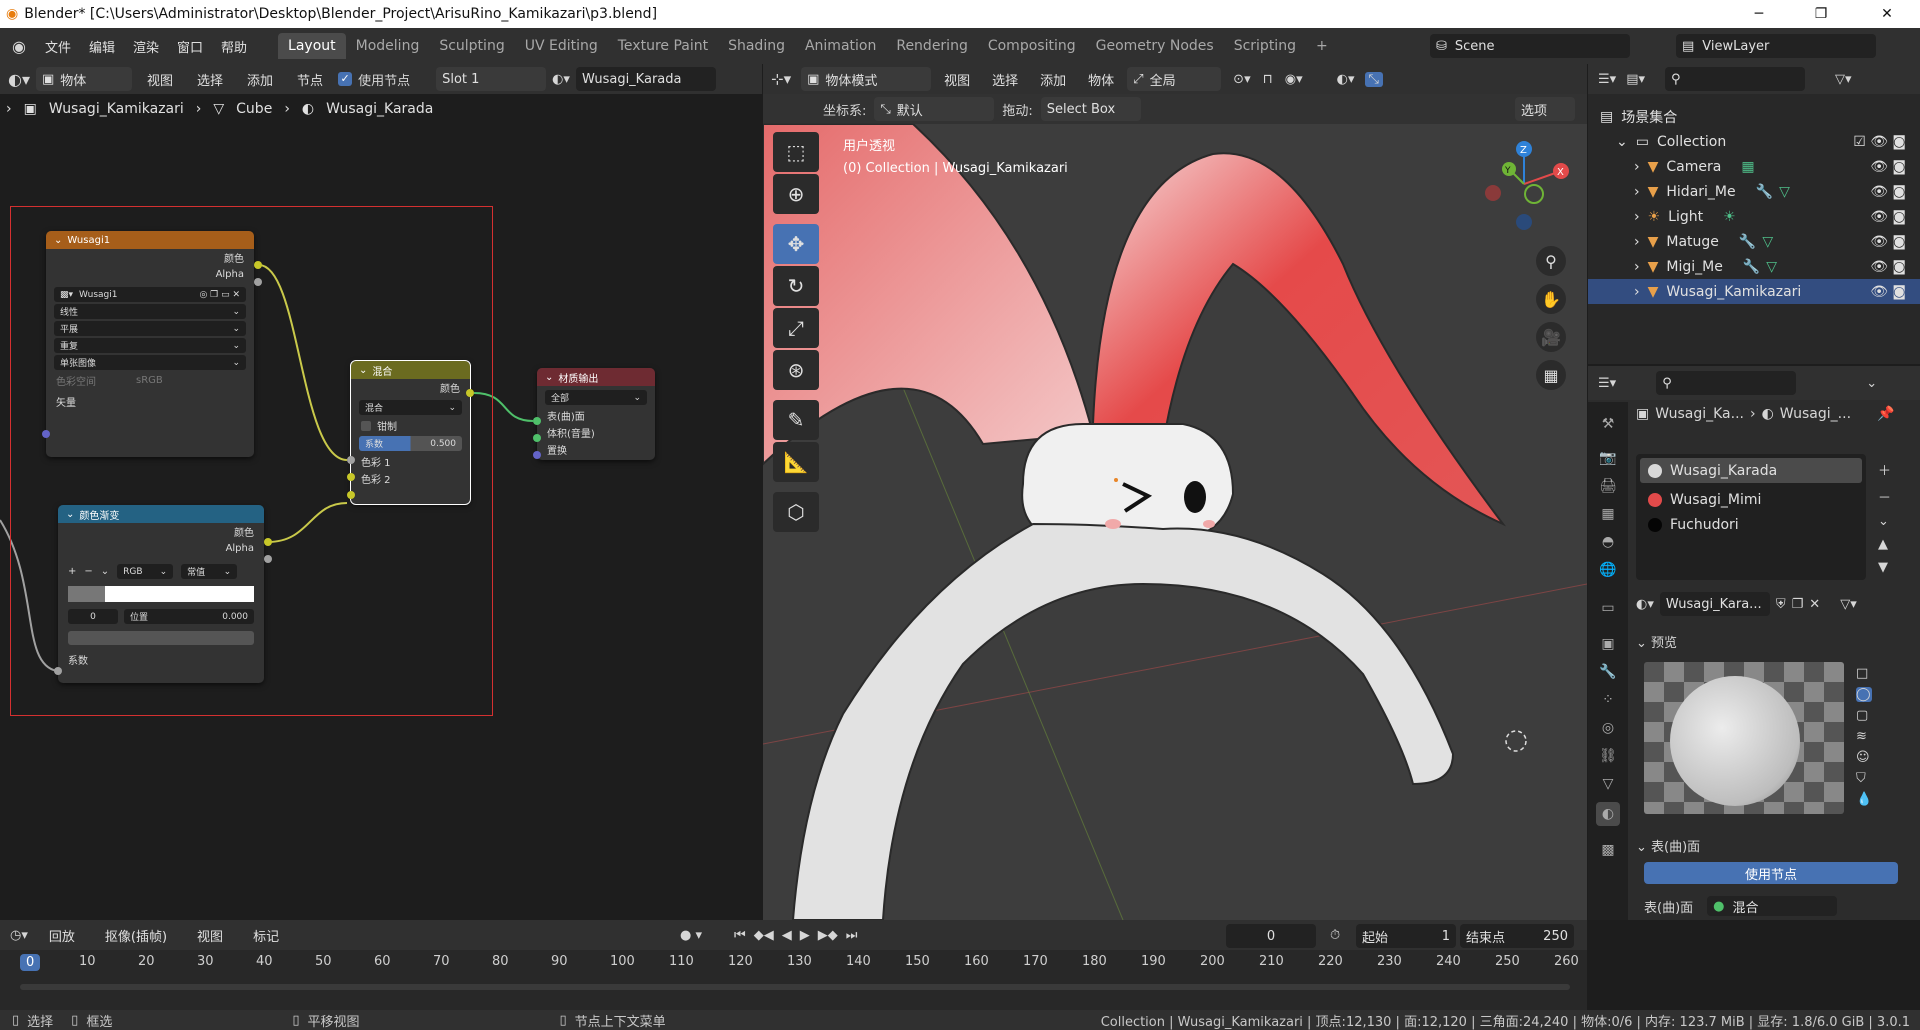 This screenshot has width=1920, height=1030. I want to click on playhead-frame: 0, so click(30, 962).